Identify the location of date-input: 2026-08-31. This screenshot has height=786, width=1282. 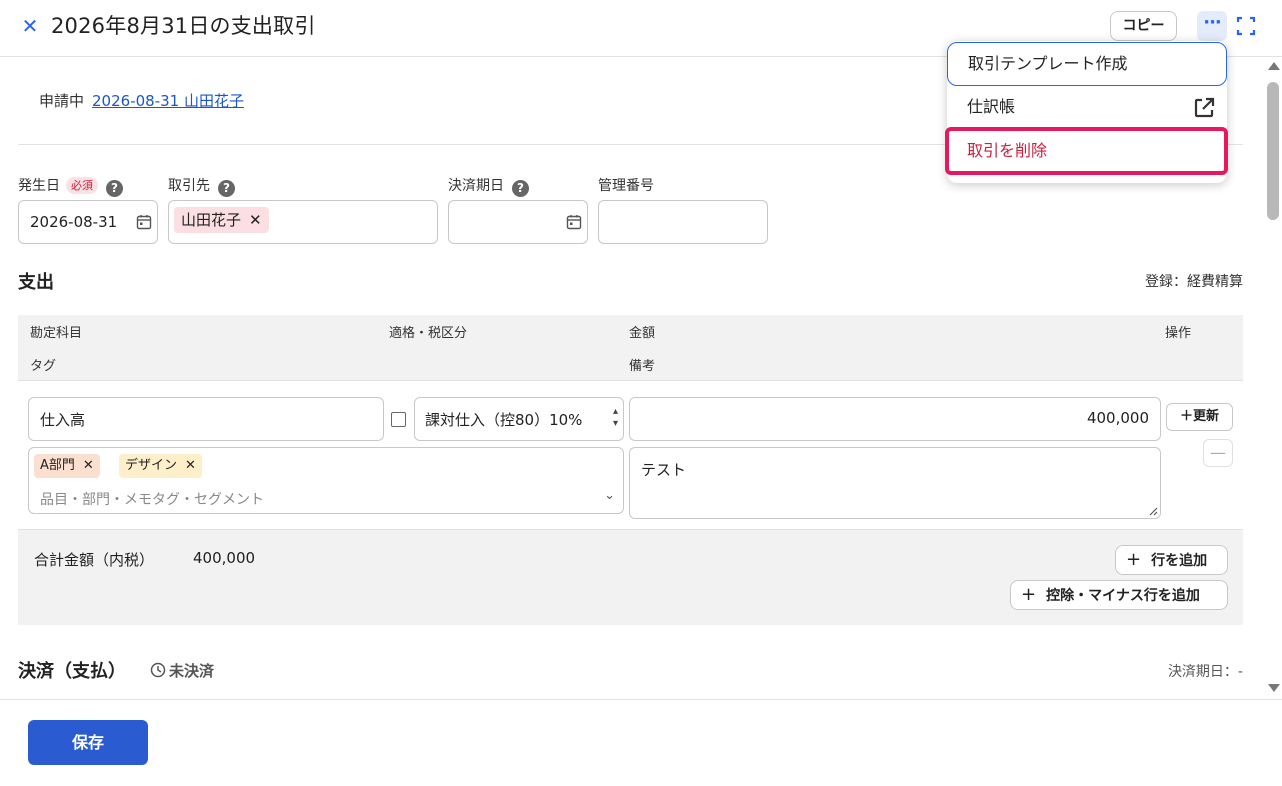
(88, 222).